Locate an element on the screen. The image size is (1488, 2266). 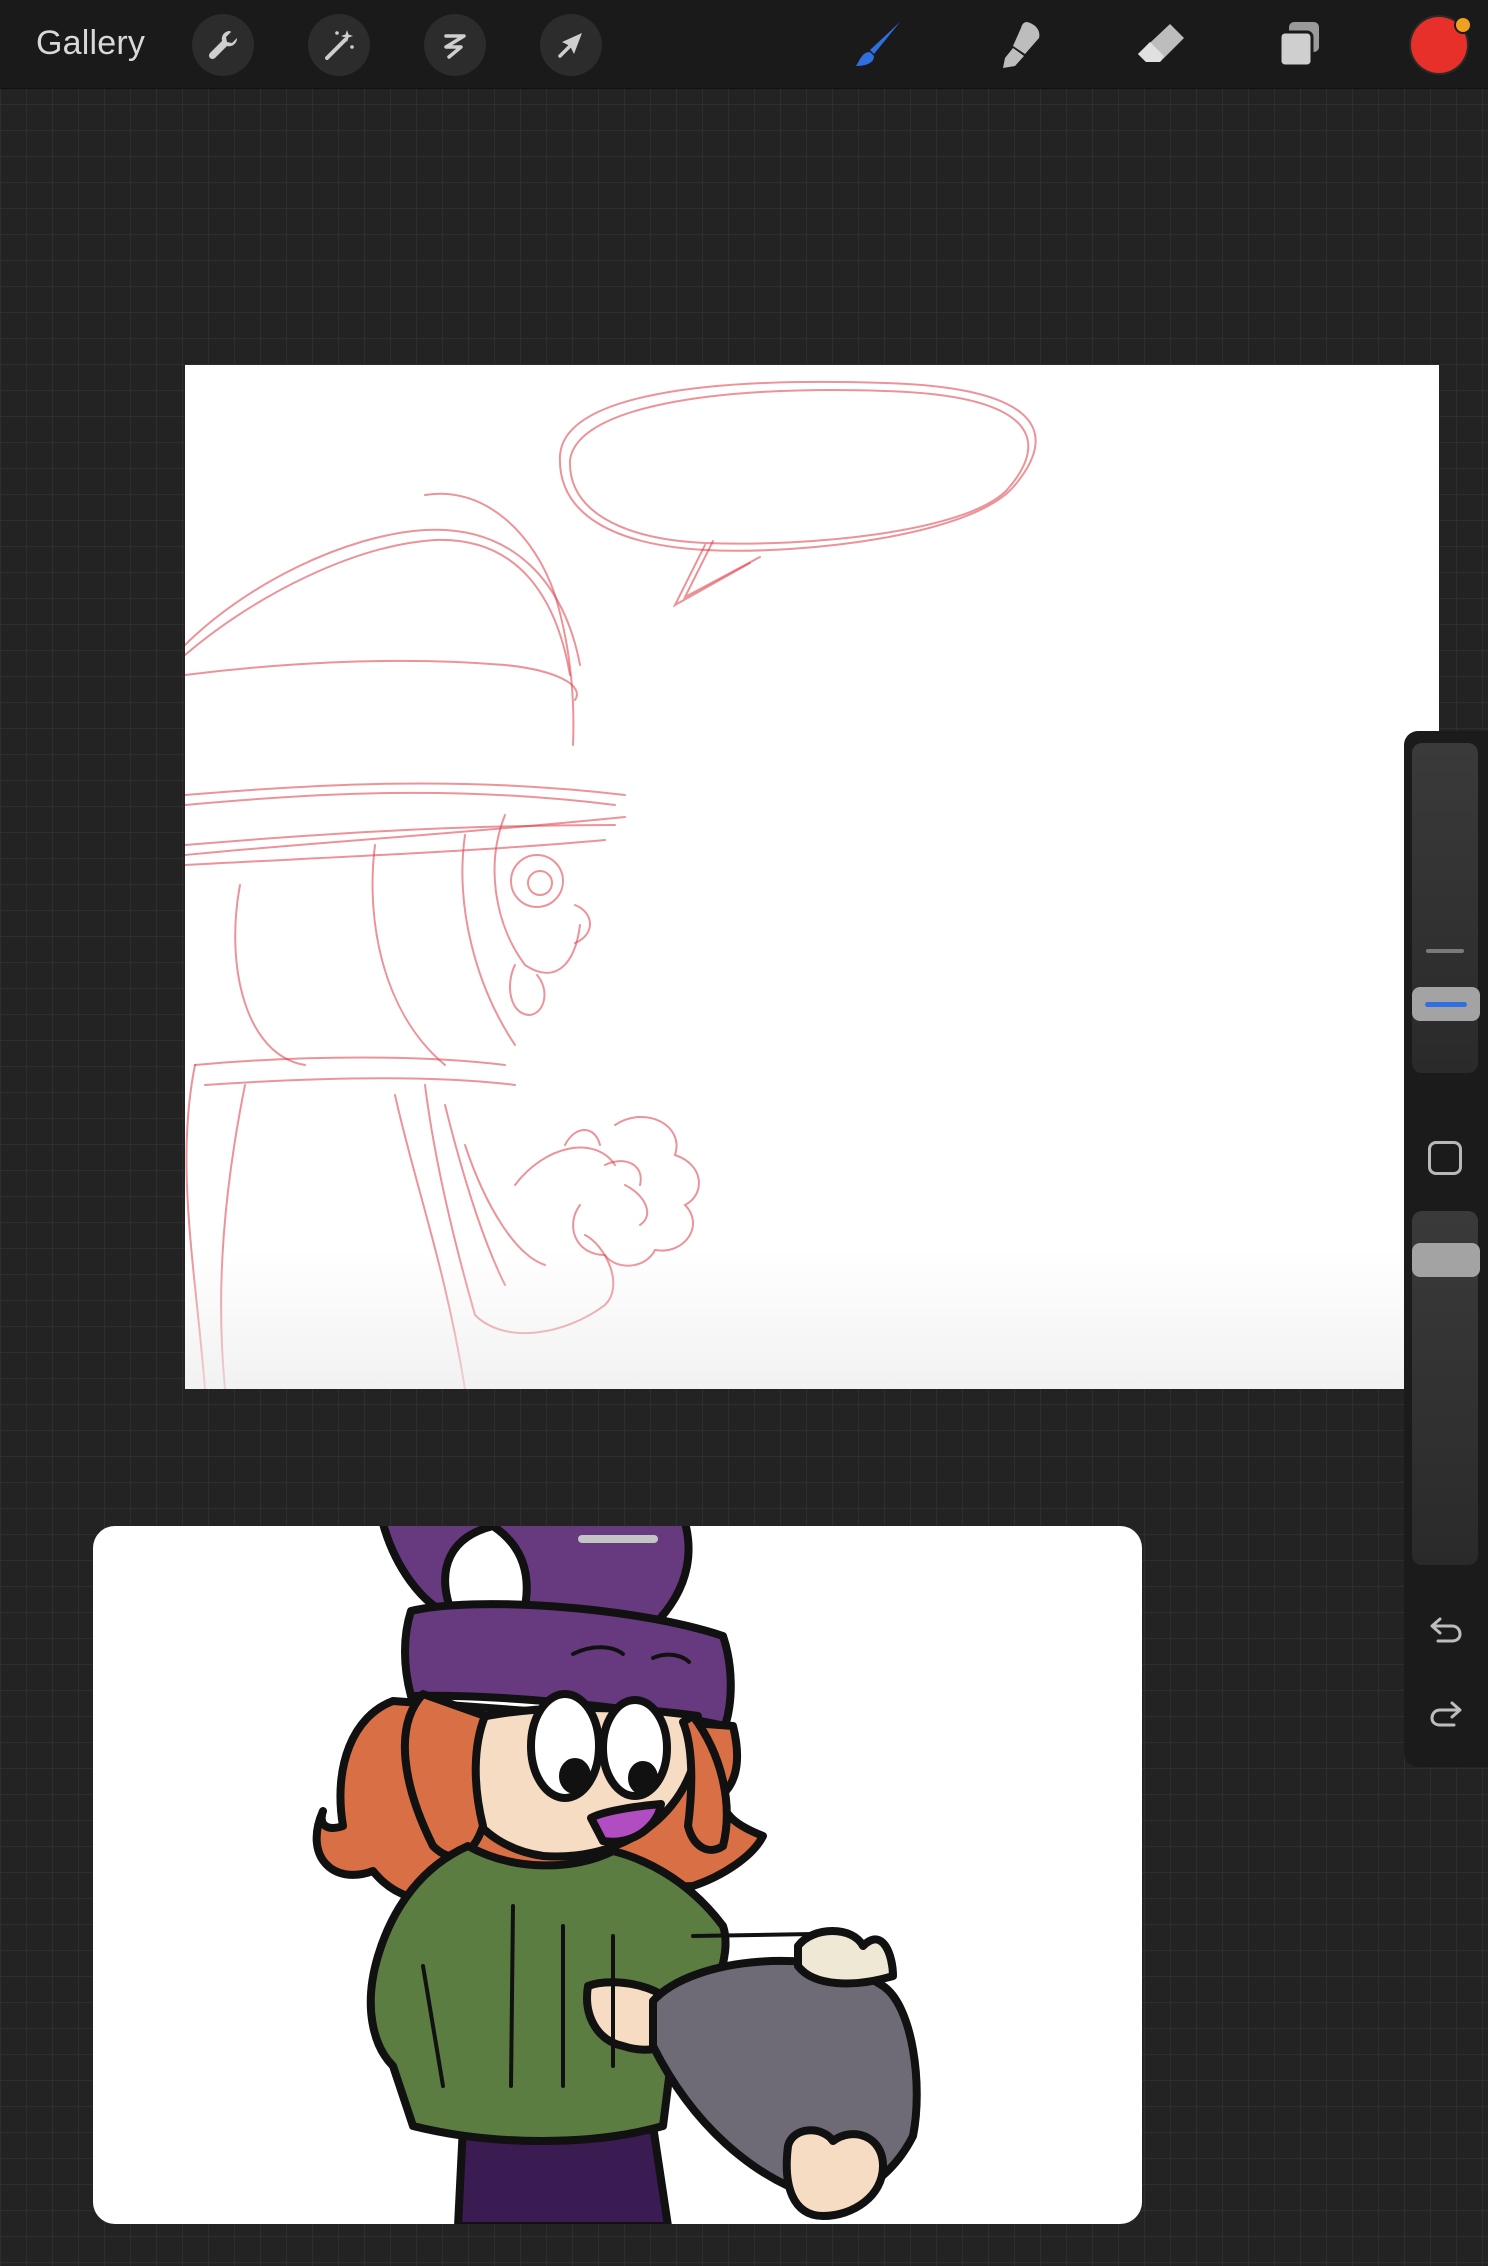
smudge-icon is located at coordinates (1021, 45).